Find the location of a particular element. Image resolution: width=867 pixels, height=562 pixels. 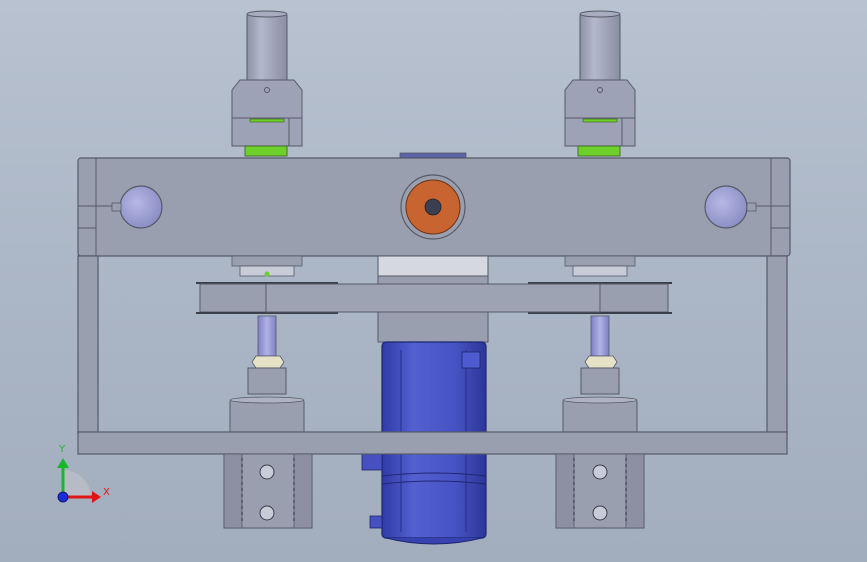

drive-belt is located at coordinates (433, 298).